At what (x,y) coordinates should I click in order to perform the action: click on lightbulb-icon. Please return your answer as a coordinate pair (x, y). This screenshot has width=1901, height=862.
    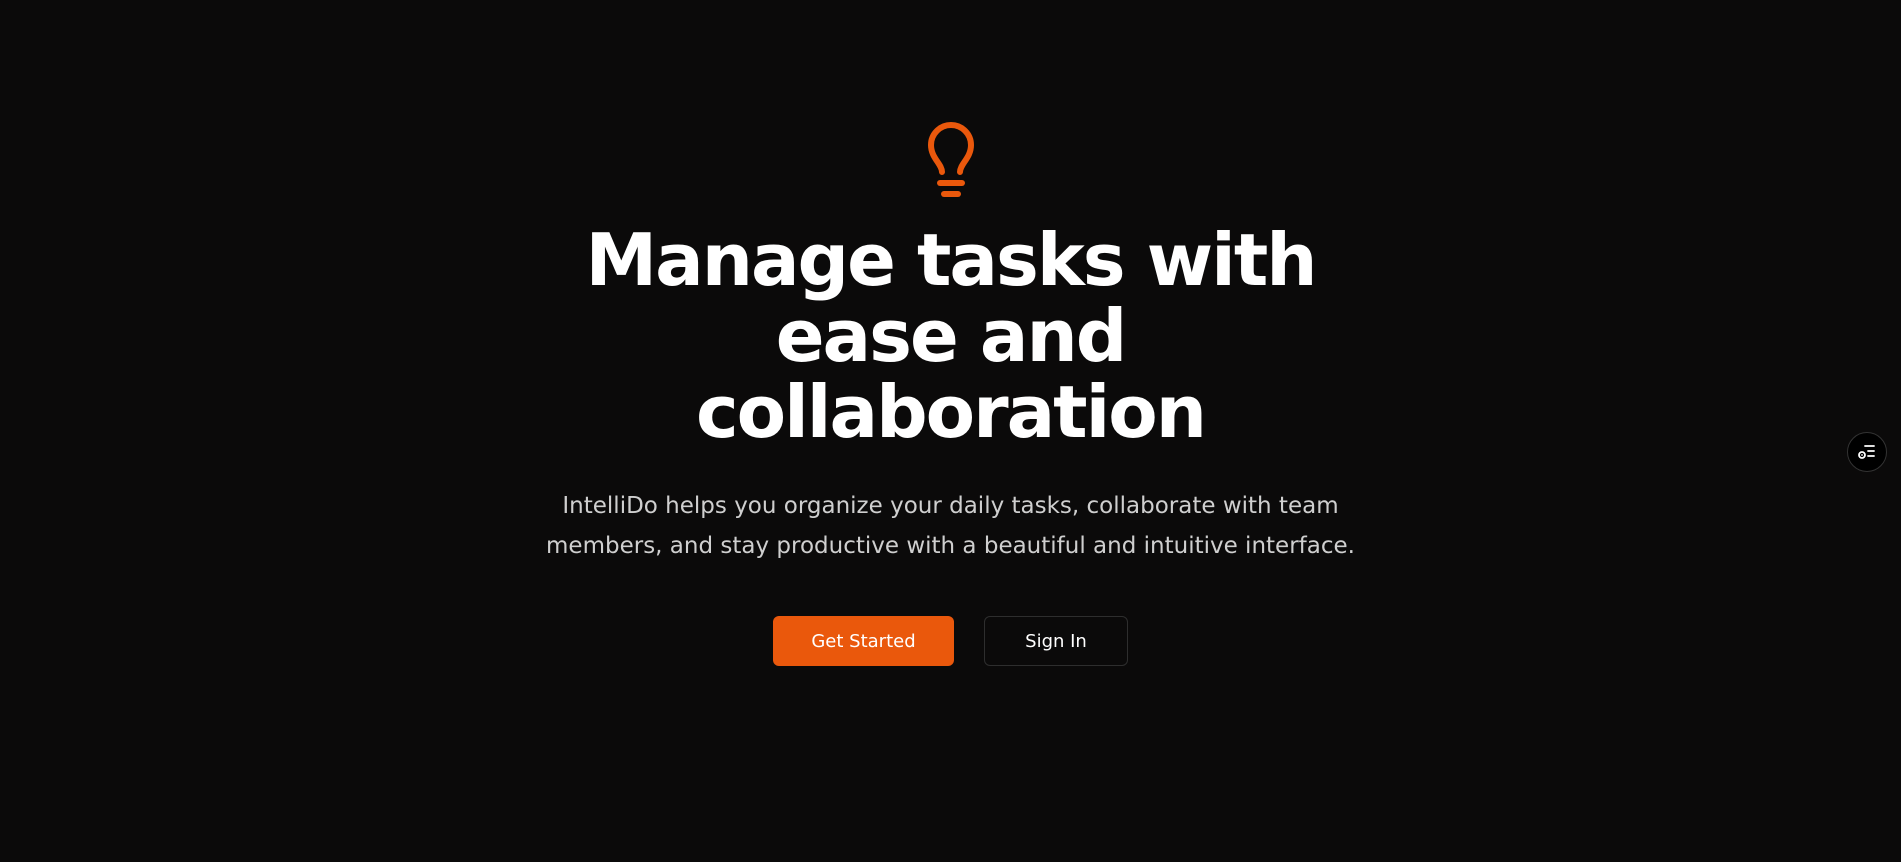
    Looking at the image, I should click on (950, 159).